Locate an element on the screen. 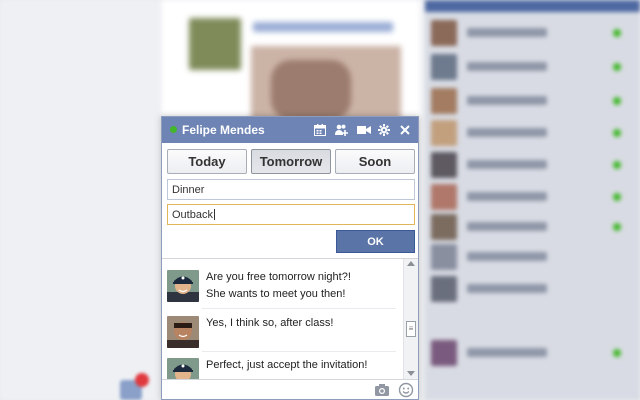  message-item: Yes, I think so, after class! is located at coordinates (283, 333).